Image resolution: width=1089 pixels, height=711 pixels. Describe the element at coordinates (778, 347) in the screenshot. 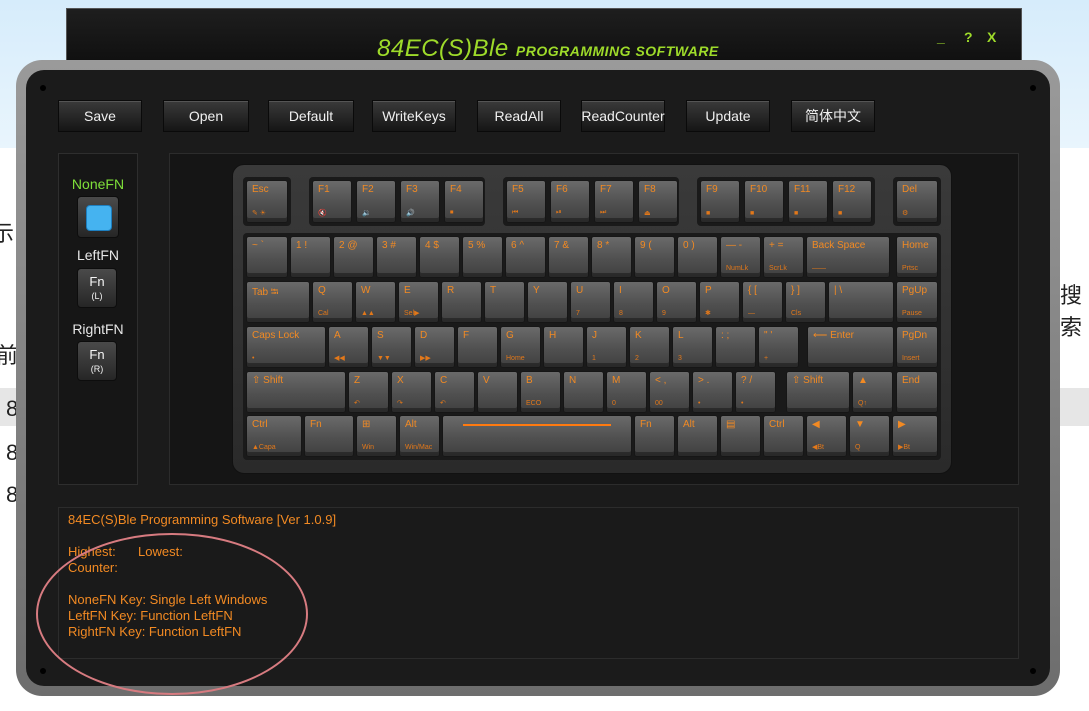

I see `key-4-12: " ' +` at that location.